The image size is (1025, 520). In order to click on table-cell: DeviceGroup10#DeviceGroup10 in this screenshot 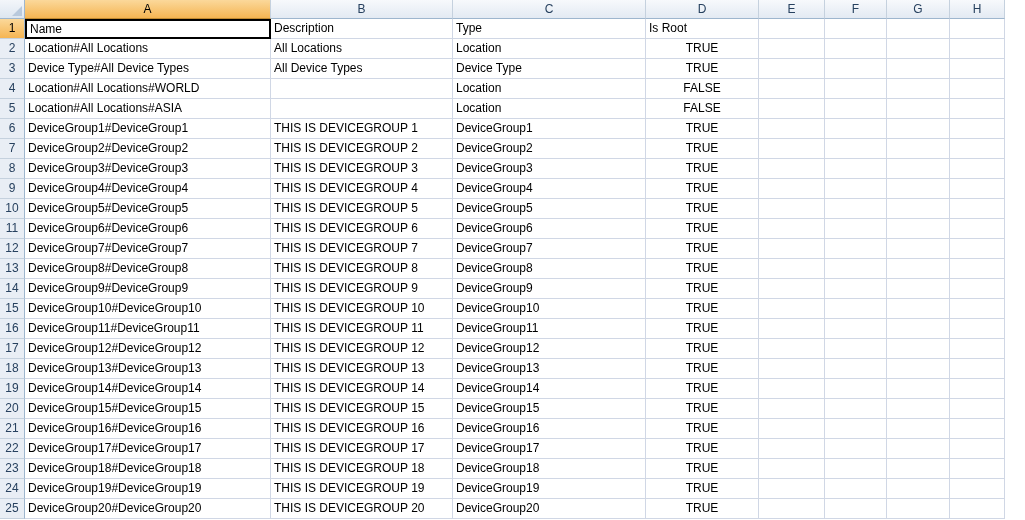, I will do `click(148, 309)`.